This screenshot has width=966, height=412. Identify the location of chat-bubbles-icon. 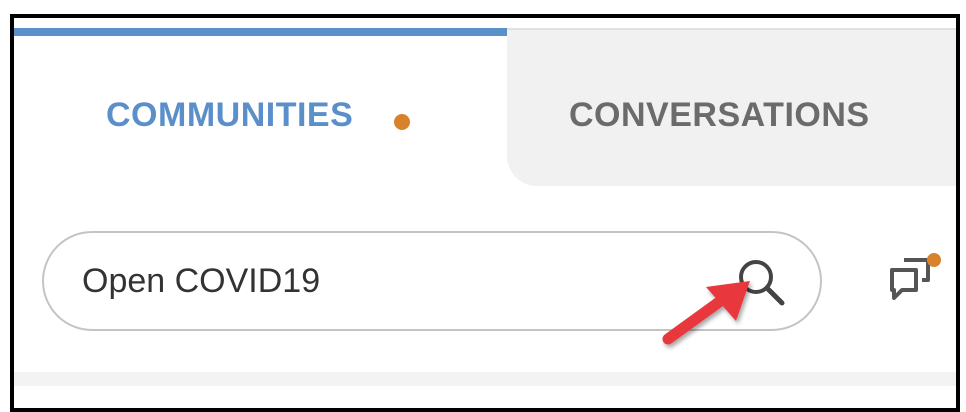
(914, 280).